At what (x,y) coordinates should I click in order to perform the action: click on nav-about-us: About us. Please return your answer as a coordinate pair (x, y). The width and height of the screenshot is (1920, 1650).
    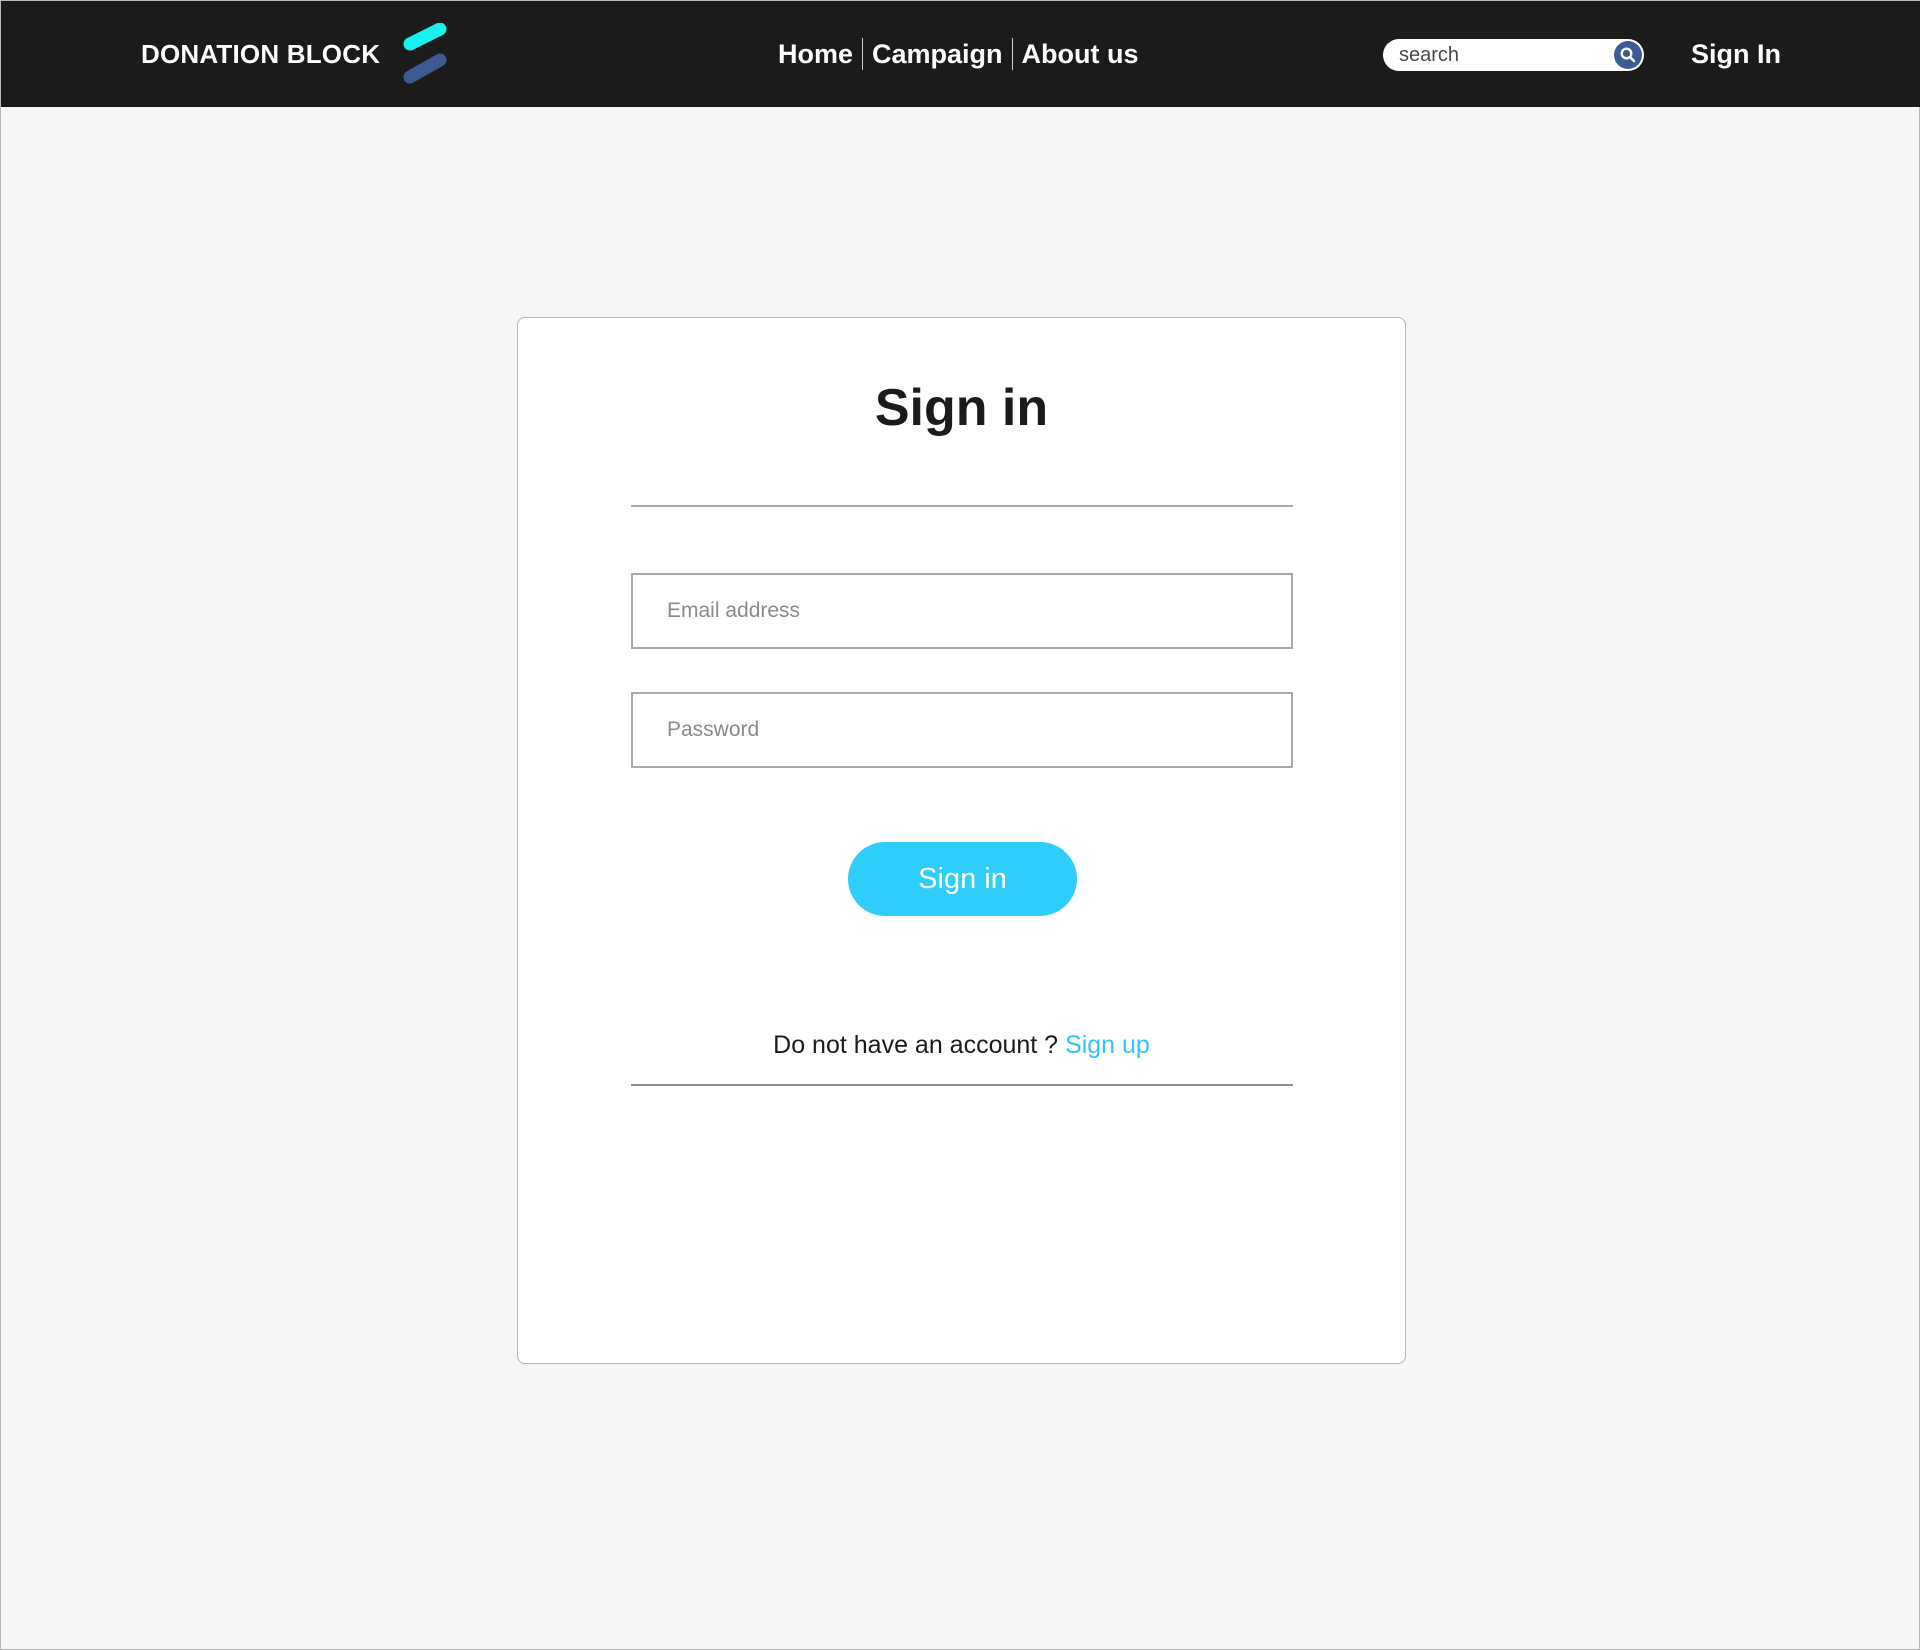
    Looking at the image, I should click on (1080, 54).